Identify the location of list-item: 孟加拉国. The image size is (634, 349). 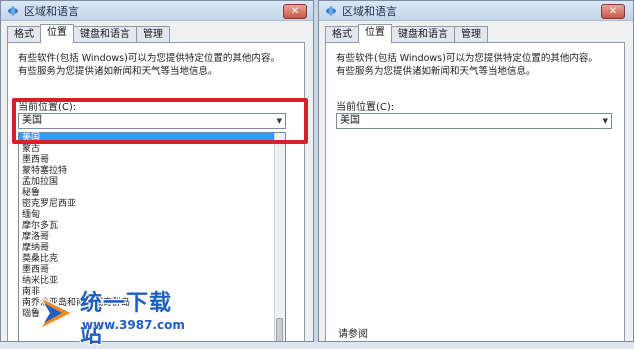
(152, 182).